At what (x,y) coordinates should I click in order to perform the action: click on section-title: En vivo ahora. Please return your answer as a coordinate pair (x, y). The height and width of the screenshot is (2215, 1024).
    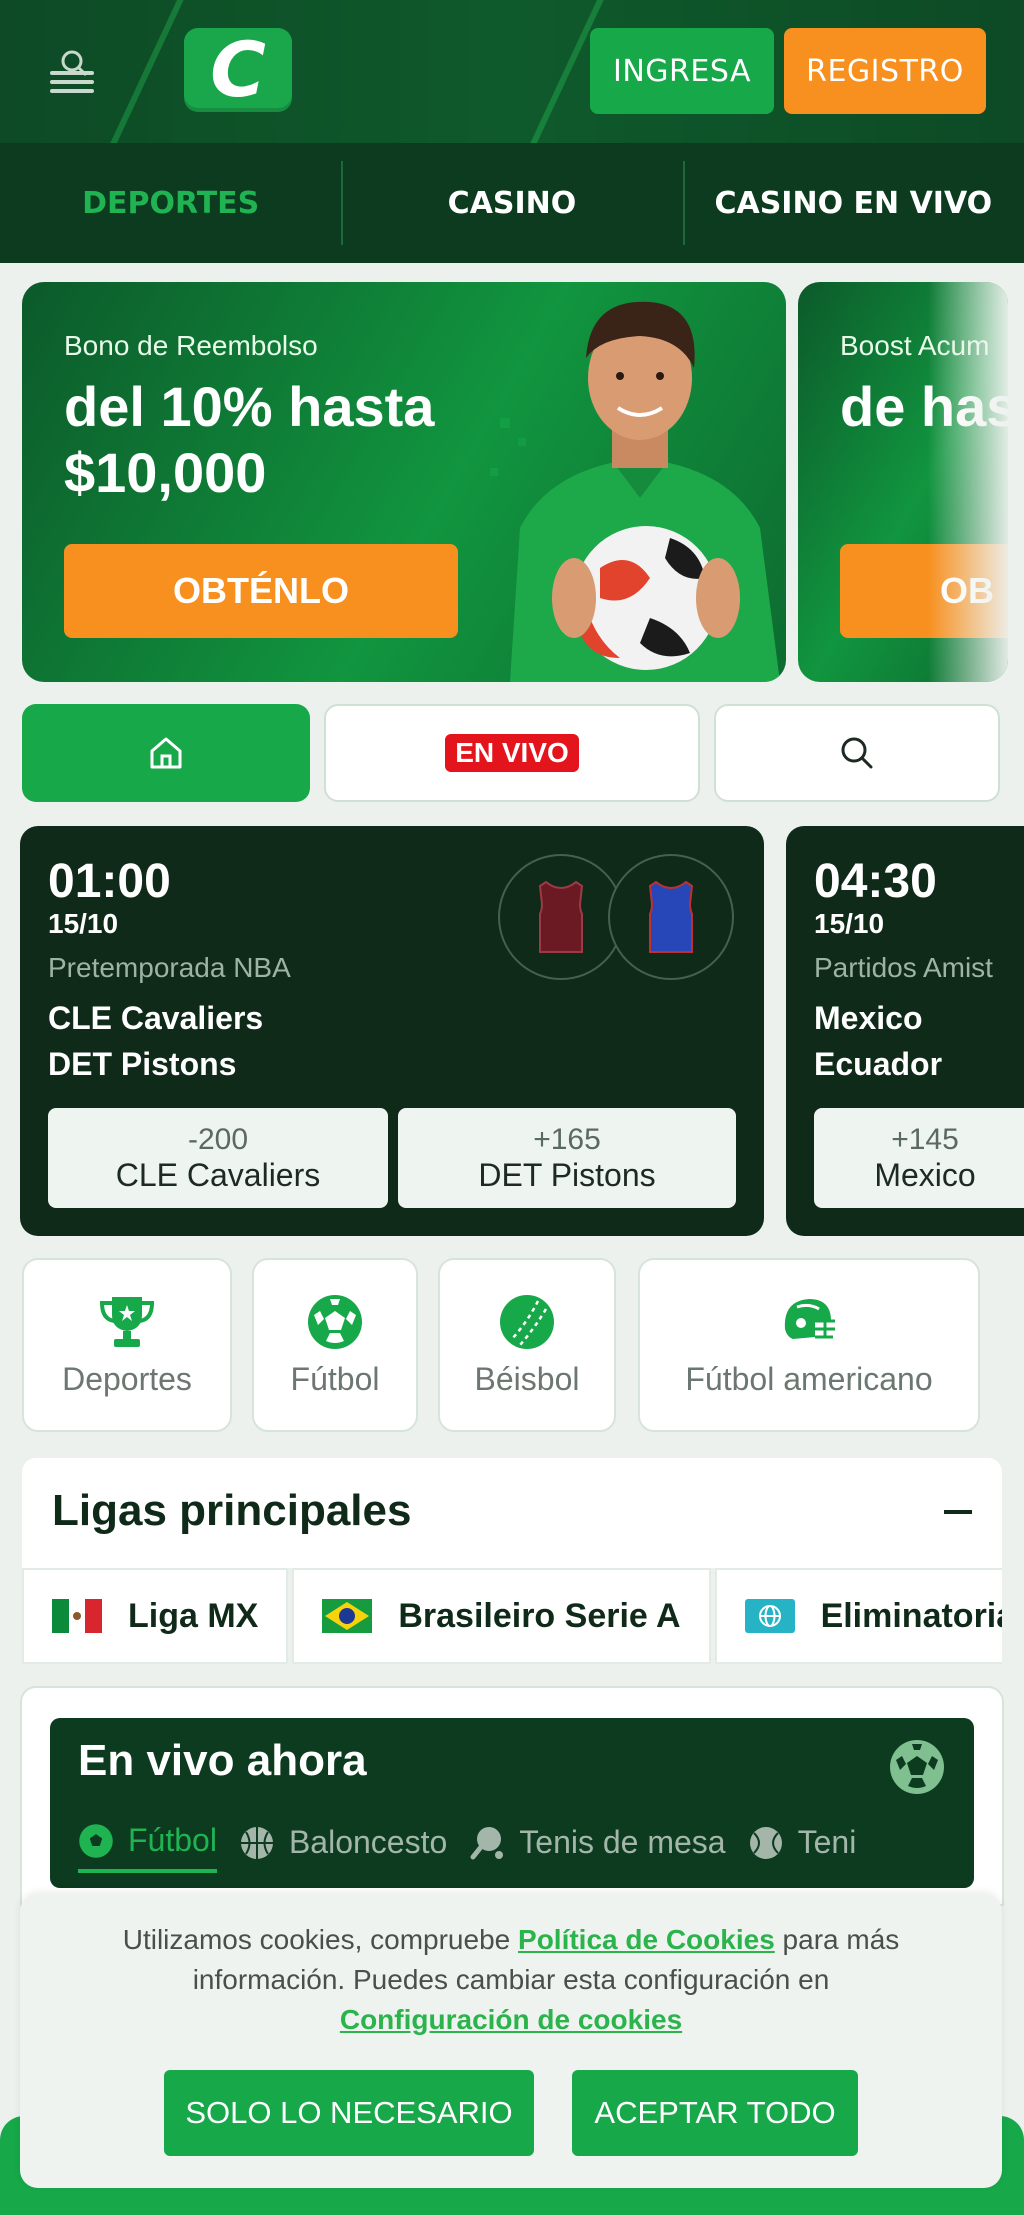
    Looking at the image, I should click on (222, 1760).